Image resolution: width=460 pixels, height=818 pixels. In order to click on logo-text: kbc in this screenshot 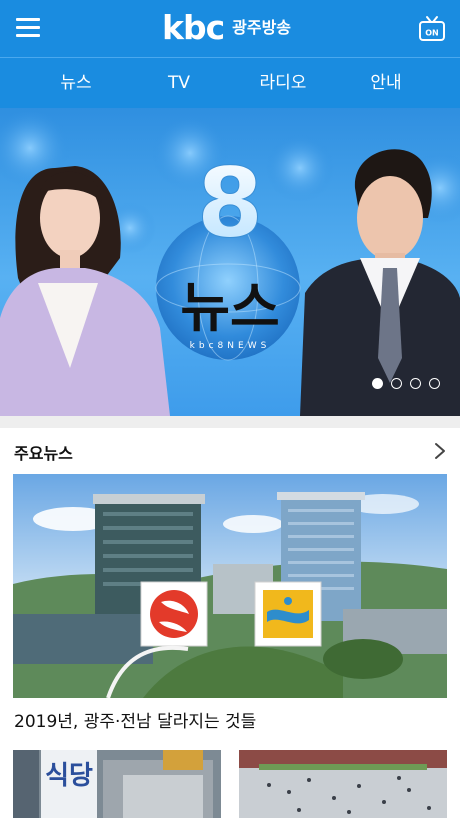, I will do `click(193, 27)`.